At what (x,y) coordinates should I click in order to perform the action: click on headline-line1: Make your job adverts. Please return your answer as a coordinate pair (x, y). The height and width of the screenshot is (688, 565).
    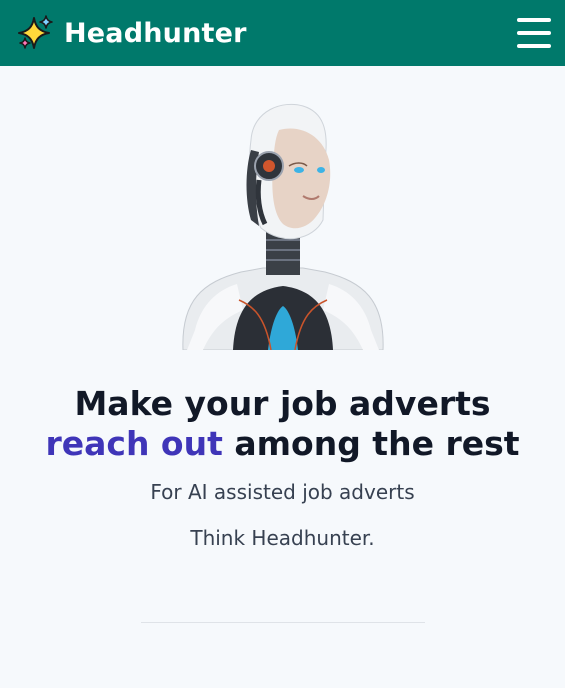
    Looking at the image, I should click on (282, 403).